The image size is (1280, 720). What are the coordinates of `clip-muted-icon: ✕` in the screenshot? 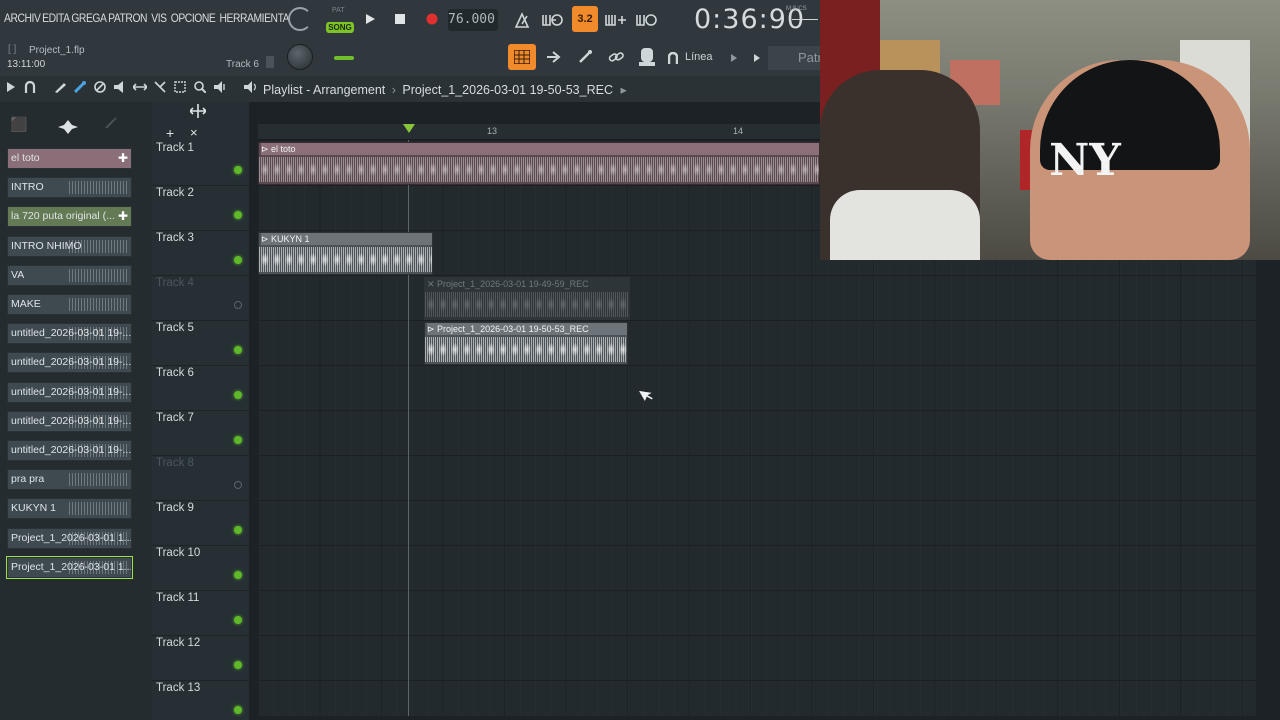 It's located at (432, 284).